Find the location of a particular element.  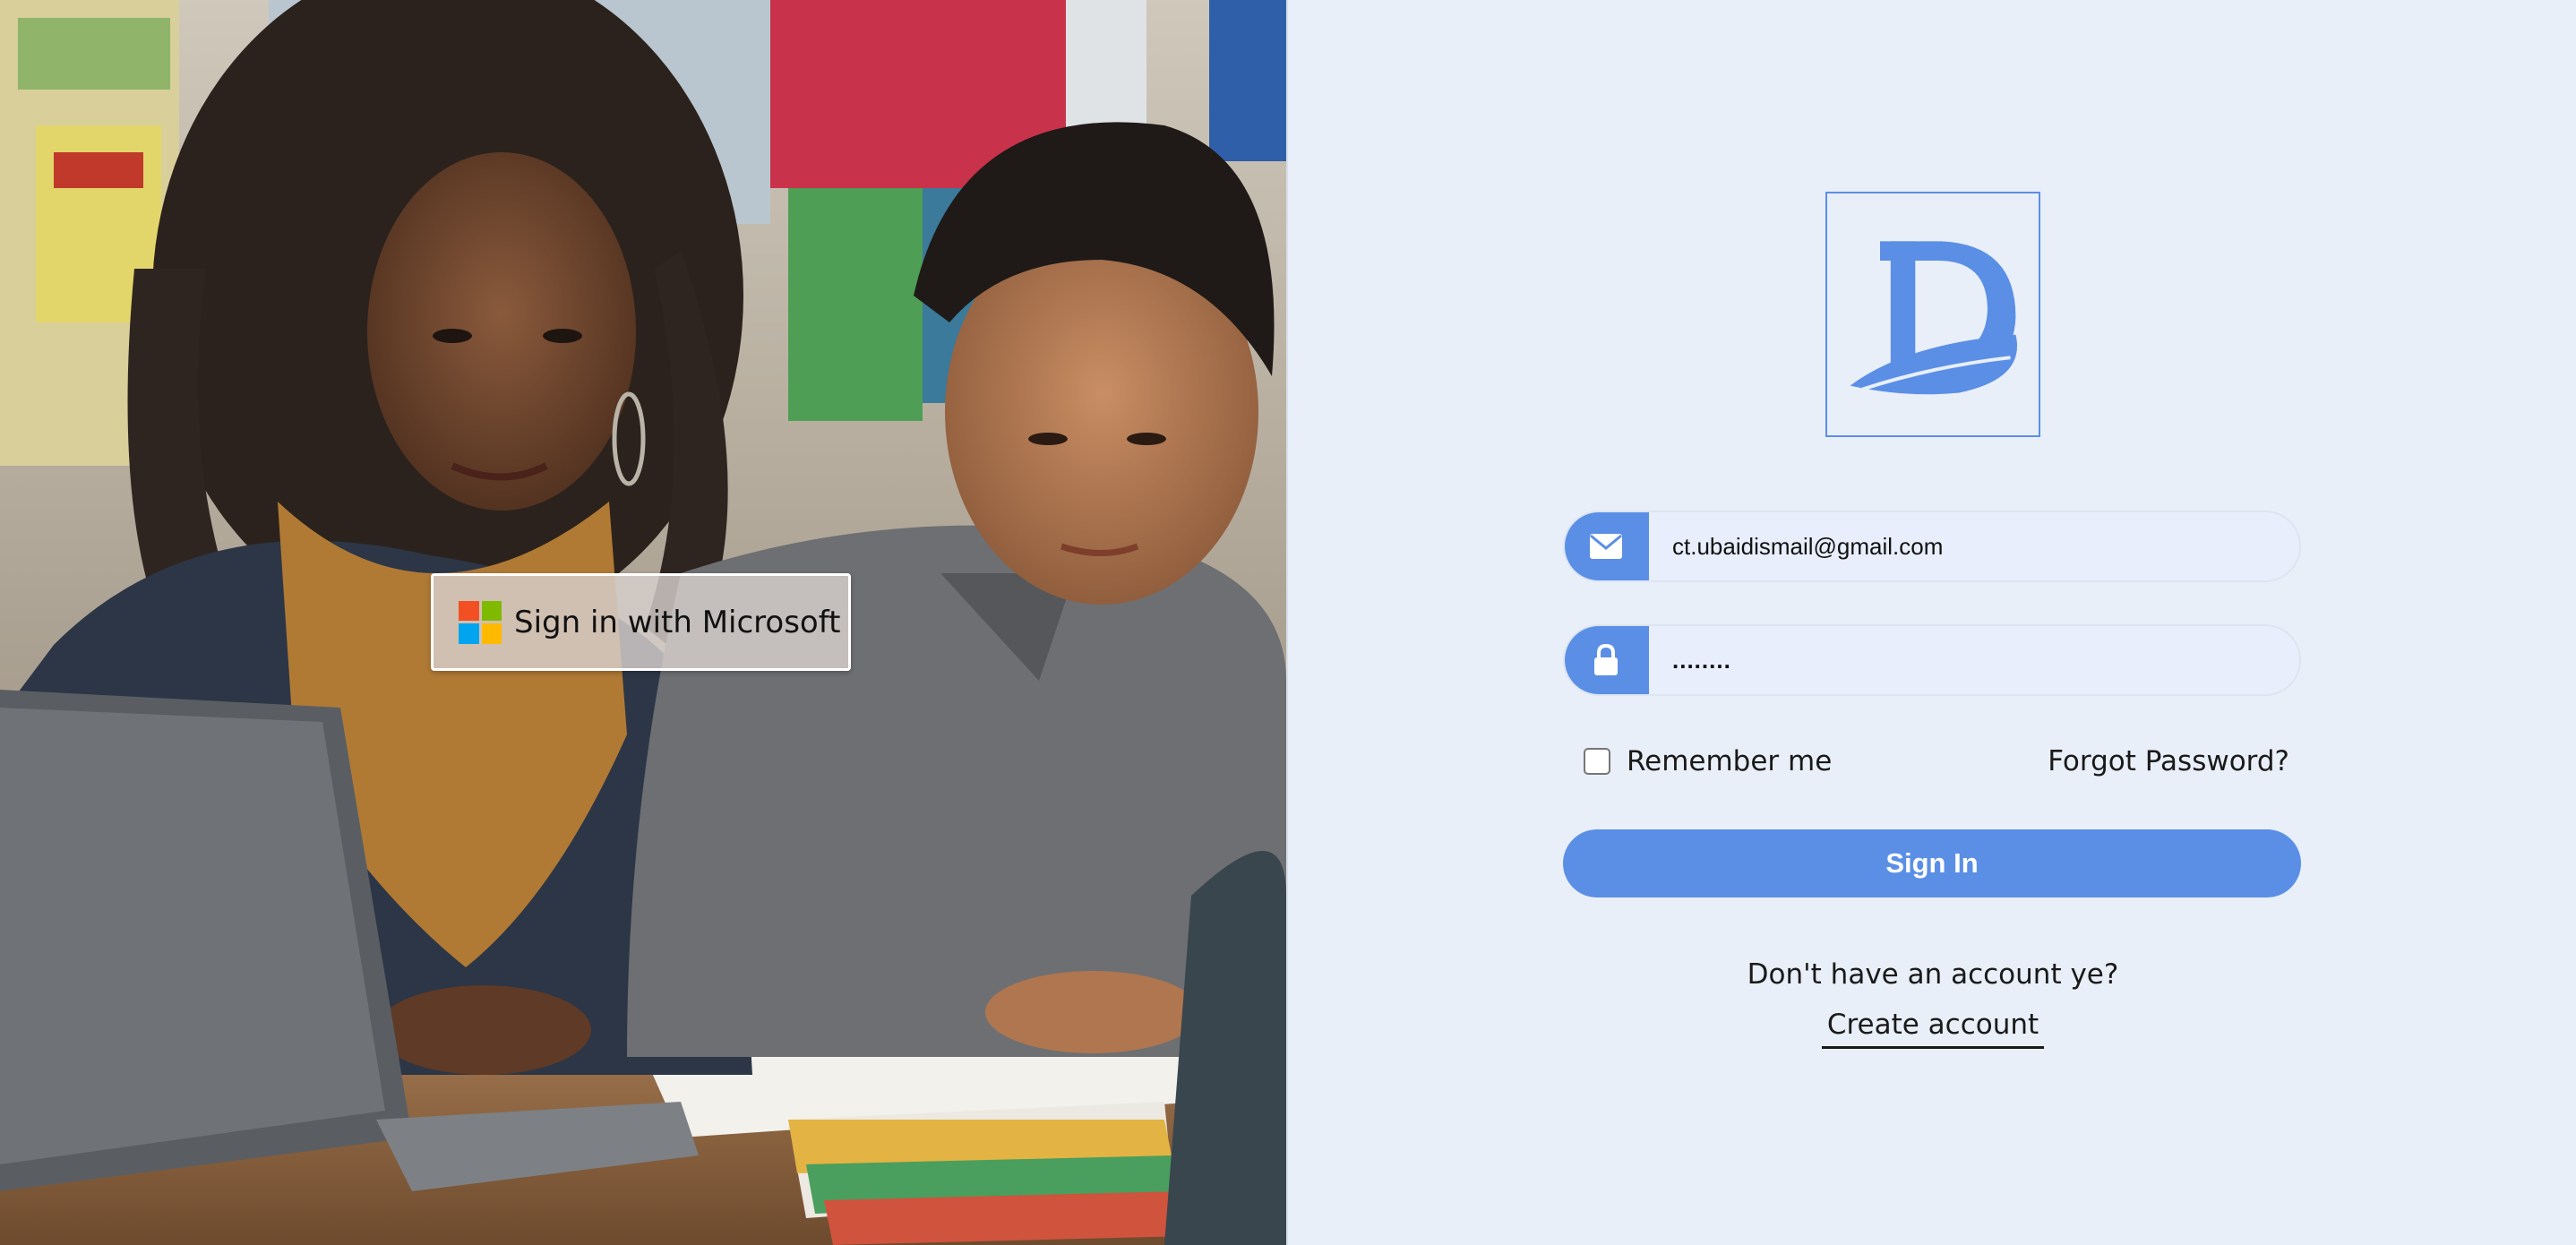

envelope-icon is located at coordinates (1607, 546).